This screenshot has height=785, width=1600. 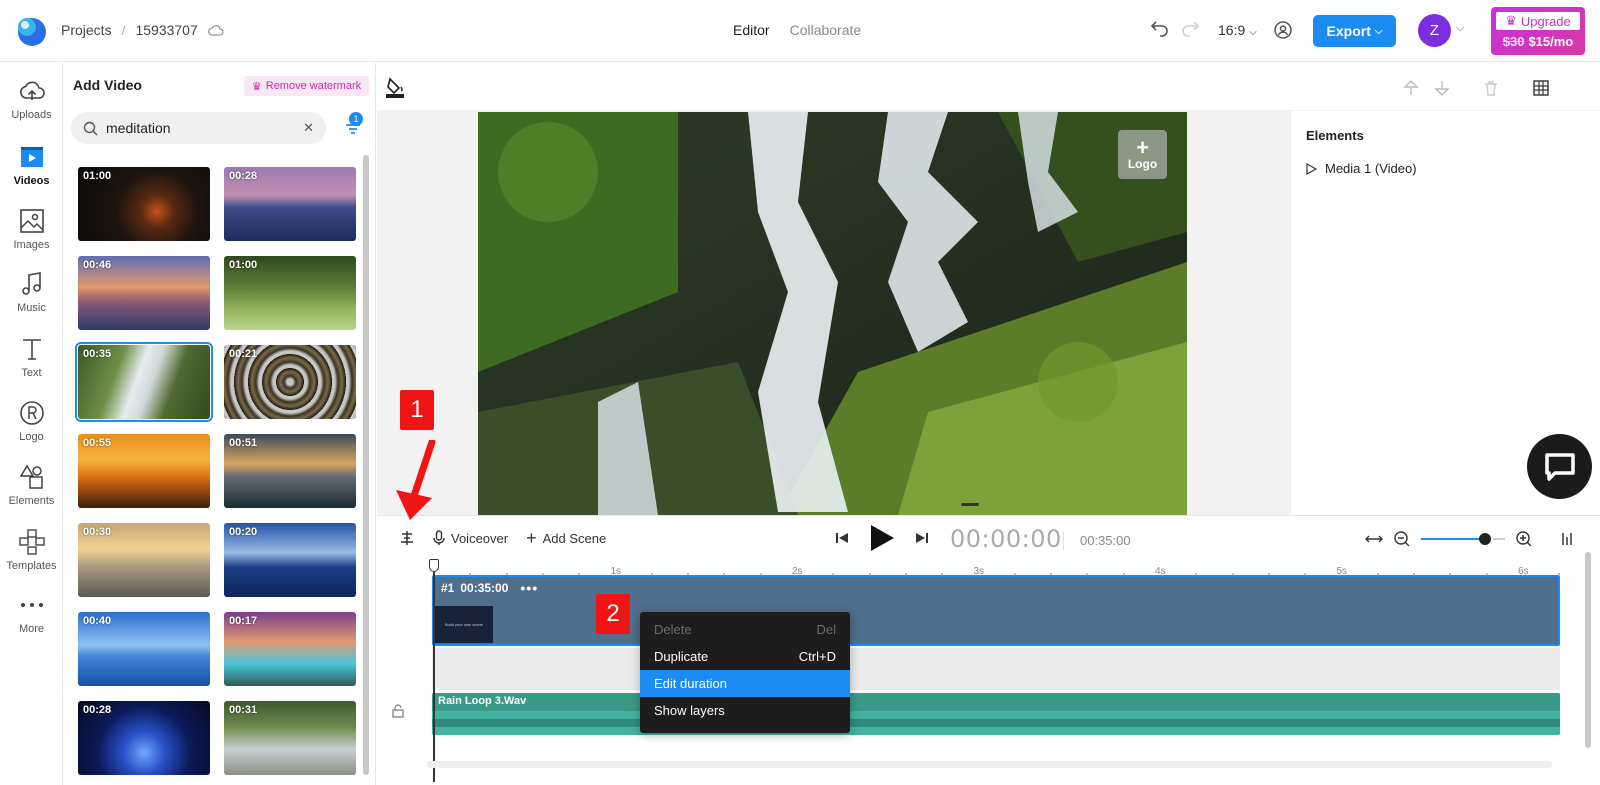 What do you see at coordinates (566, 538) in the screenshot?
I see `add-scene-button: + Add Scene` at bounding box center [566, 538].